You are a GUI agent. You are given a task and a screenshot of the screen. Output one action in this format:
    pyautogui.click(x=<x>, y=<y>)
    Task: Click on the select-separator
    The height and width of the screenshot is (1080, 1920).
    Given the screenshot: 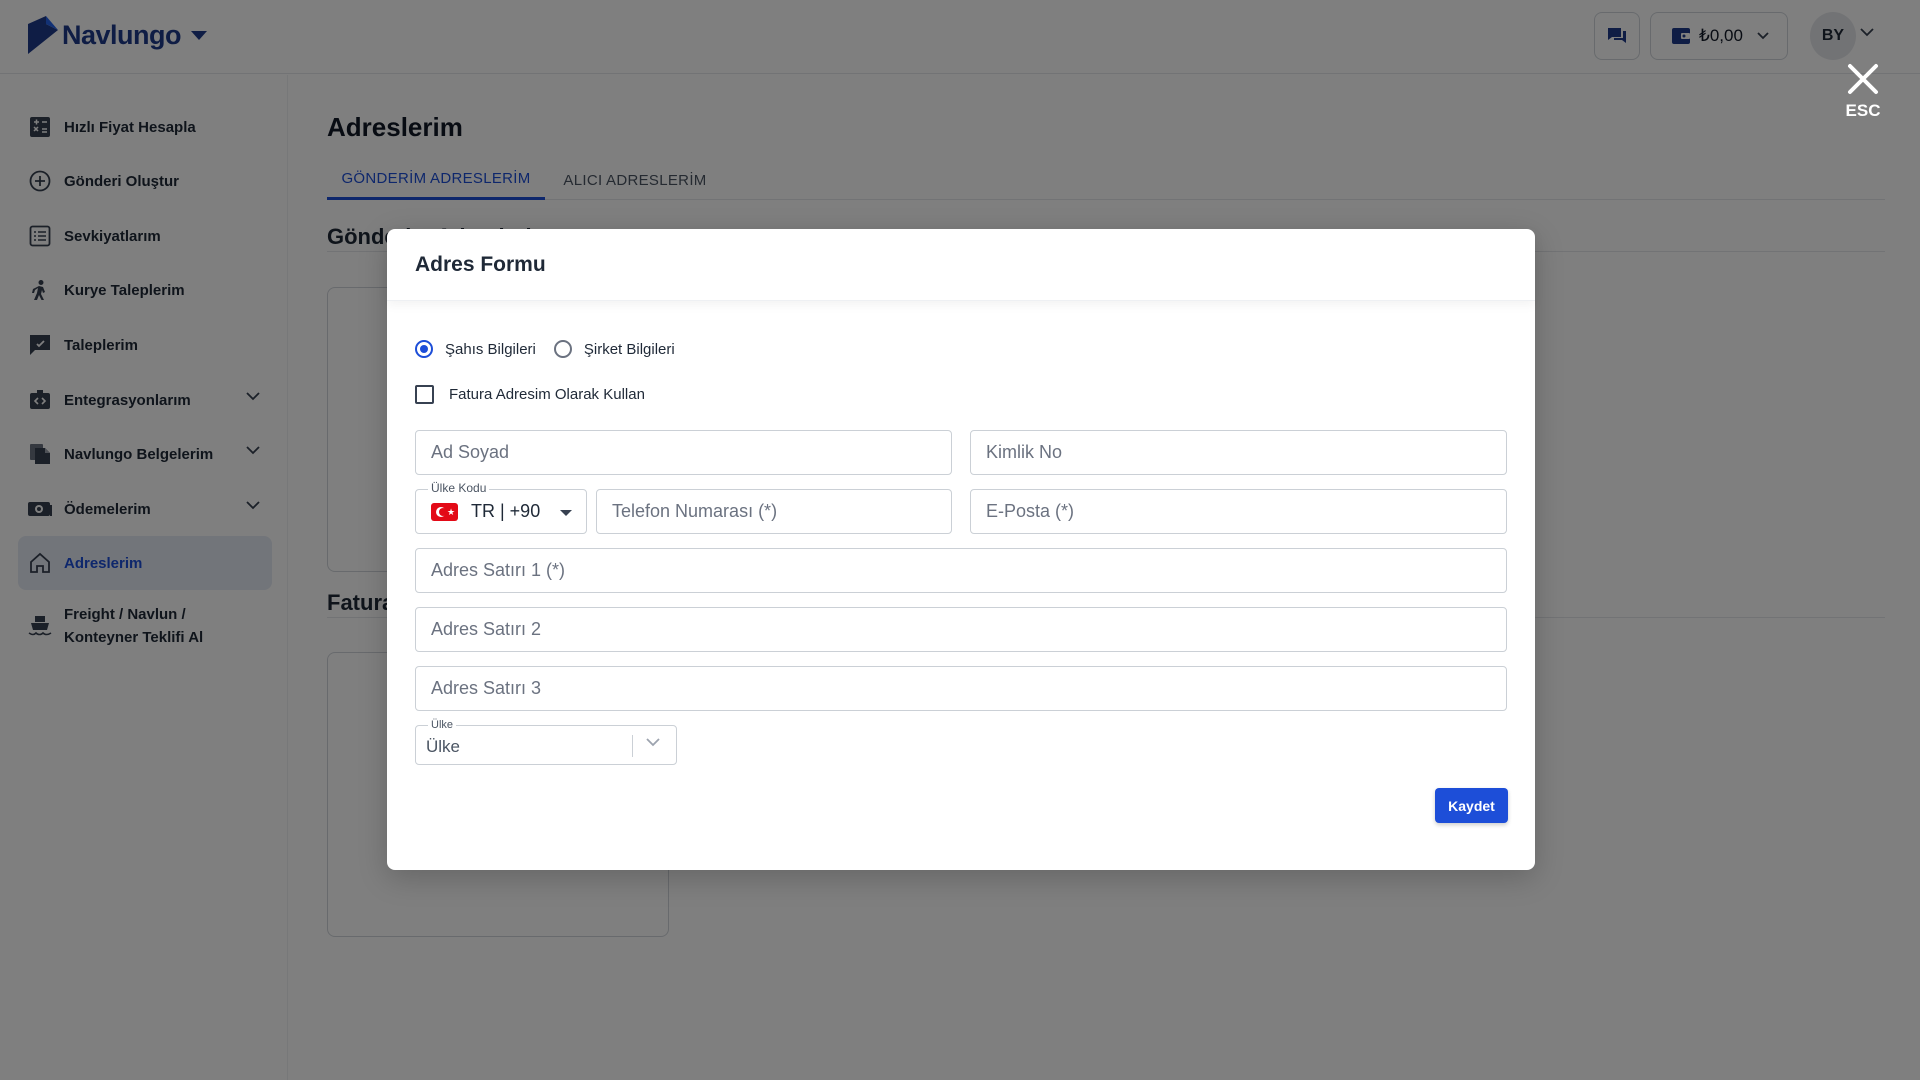 What is the action you would take?
    pyautogui.click(x=632, y=746)
    